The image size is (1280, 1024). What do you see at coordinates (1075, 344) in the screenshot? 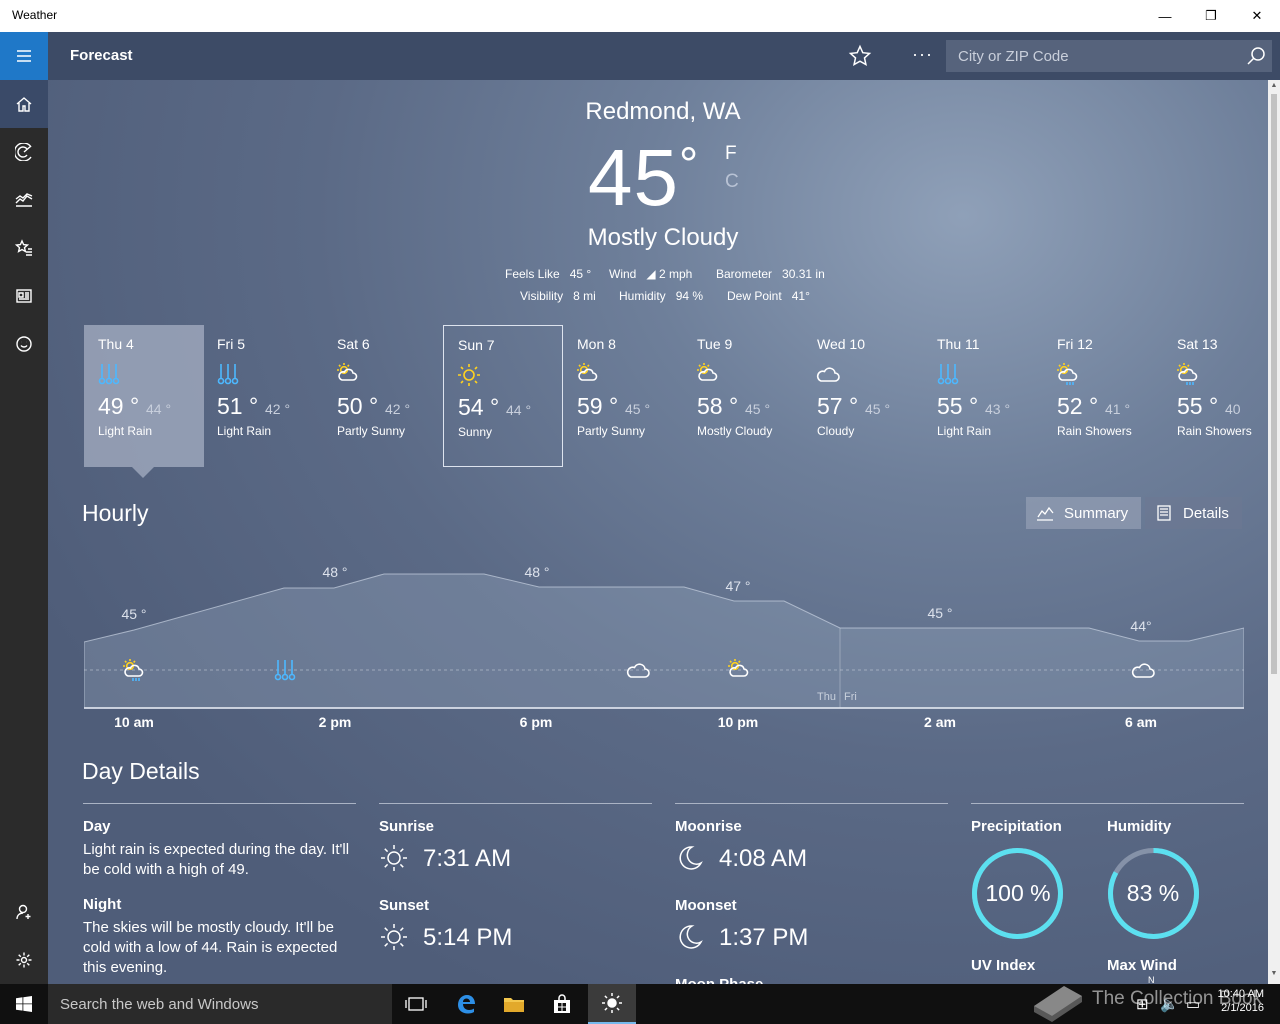
I see `day-name: Fri 12` at bounding box center [1075, 344].